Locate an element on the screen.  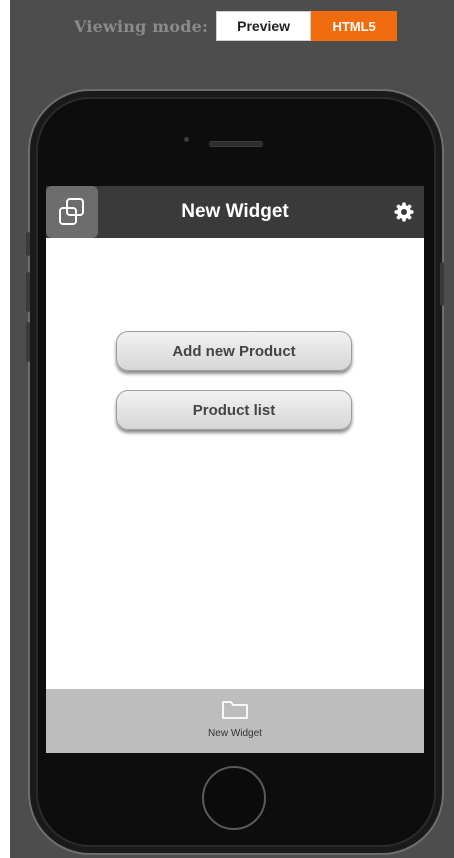
tab-label: New Widget is located at coordinates (235, 733).